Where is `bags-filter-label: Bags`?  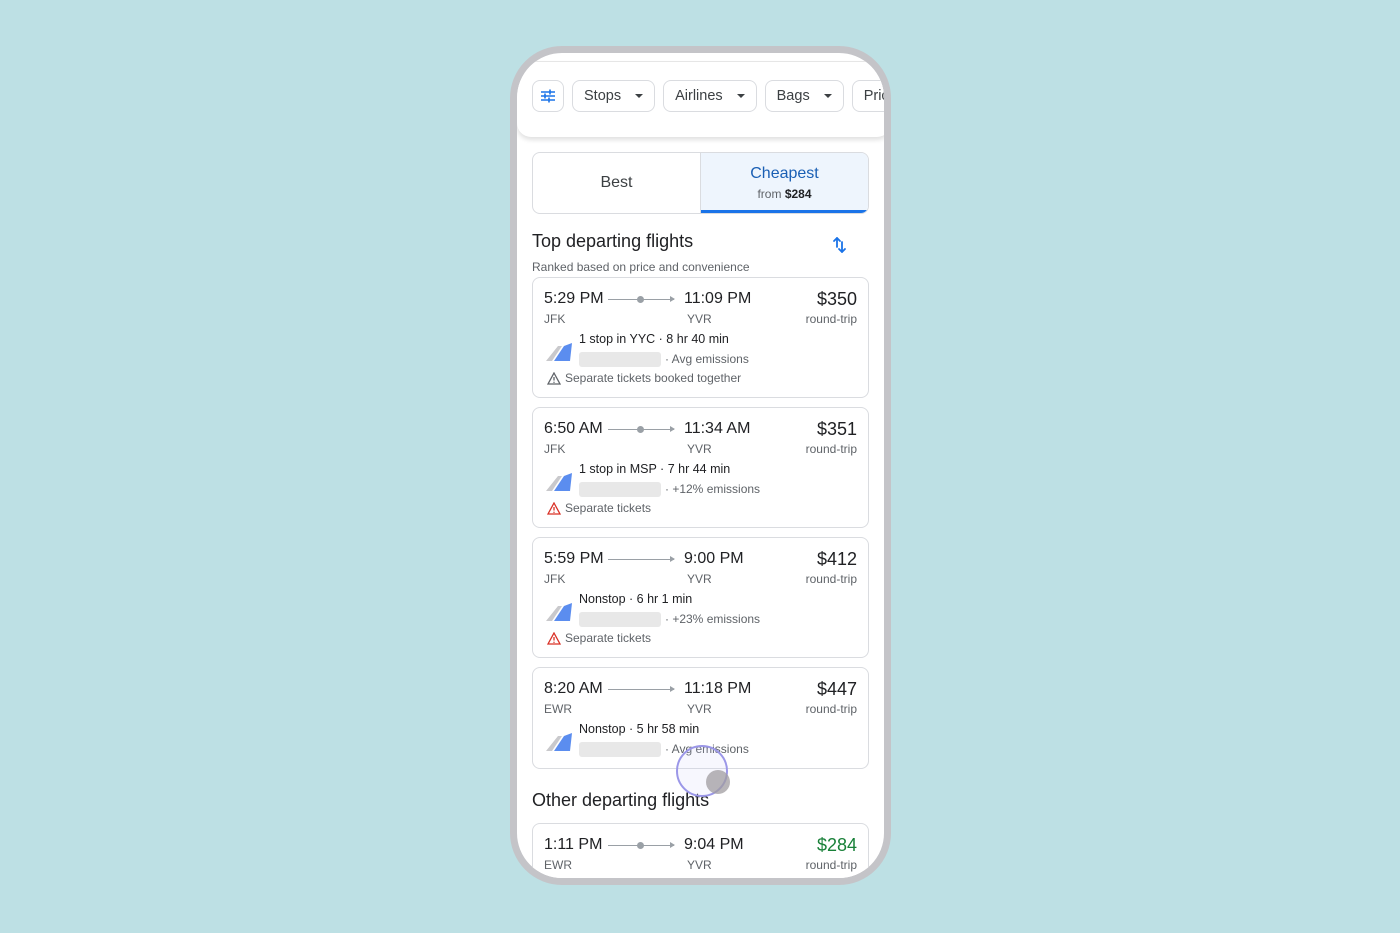
bags-filter-label: Bags is located at coordinates (793, 96).